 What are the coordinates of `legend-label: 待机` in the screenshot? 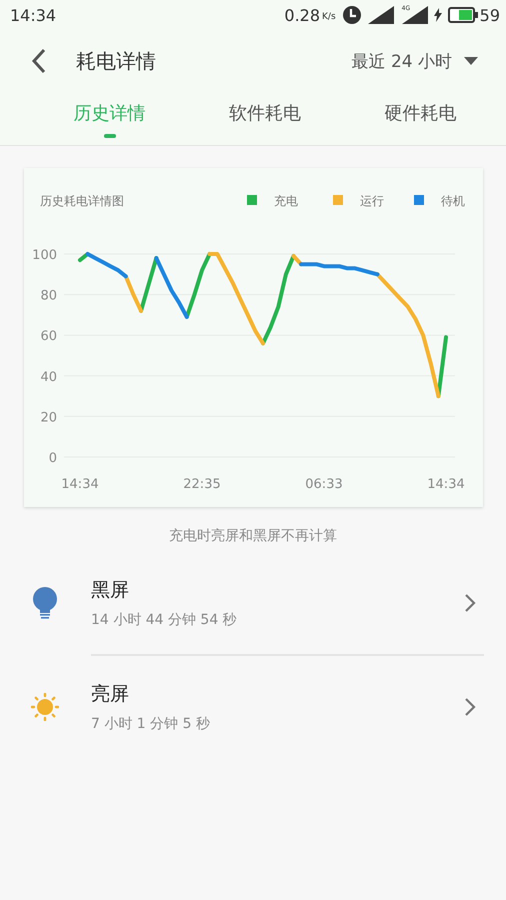 It's located at (453, 201).